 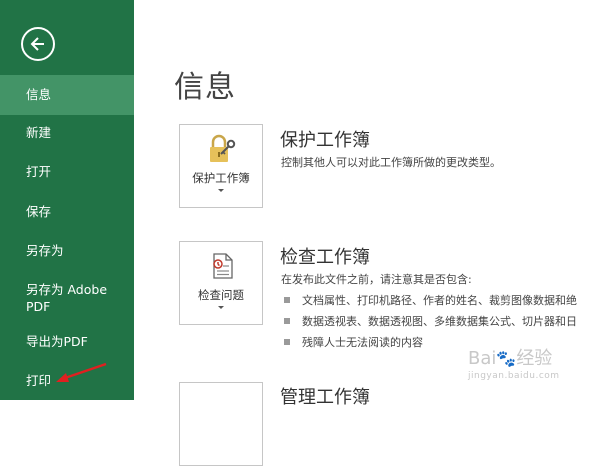 What do you see at coordinates (39, 94) in the screenshot?
I see `sidebar-item-label: 信息` at bounding box center [39, 94].